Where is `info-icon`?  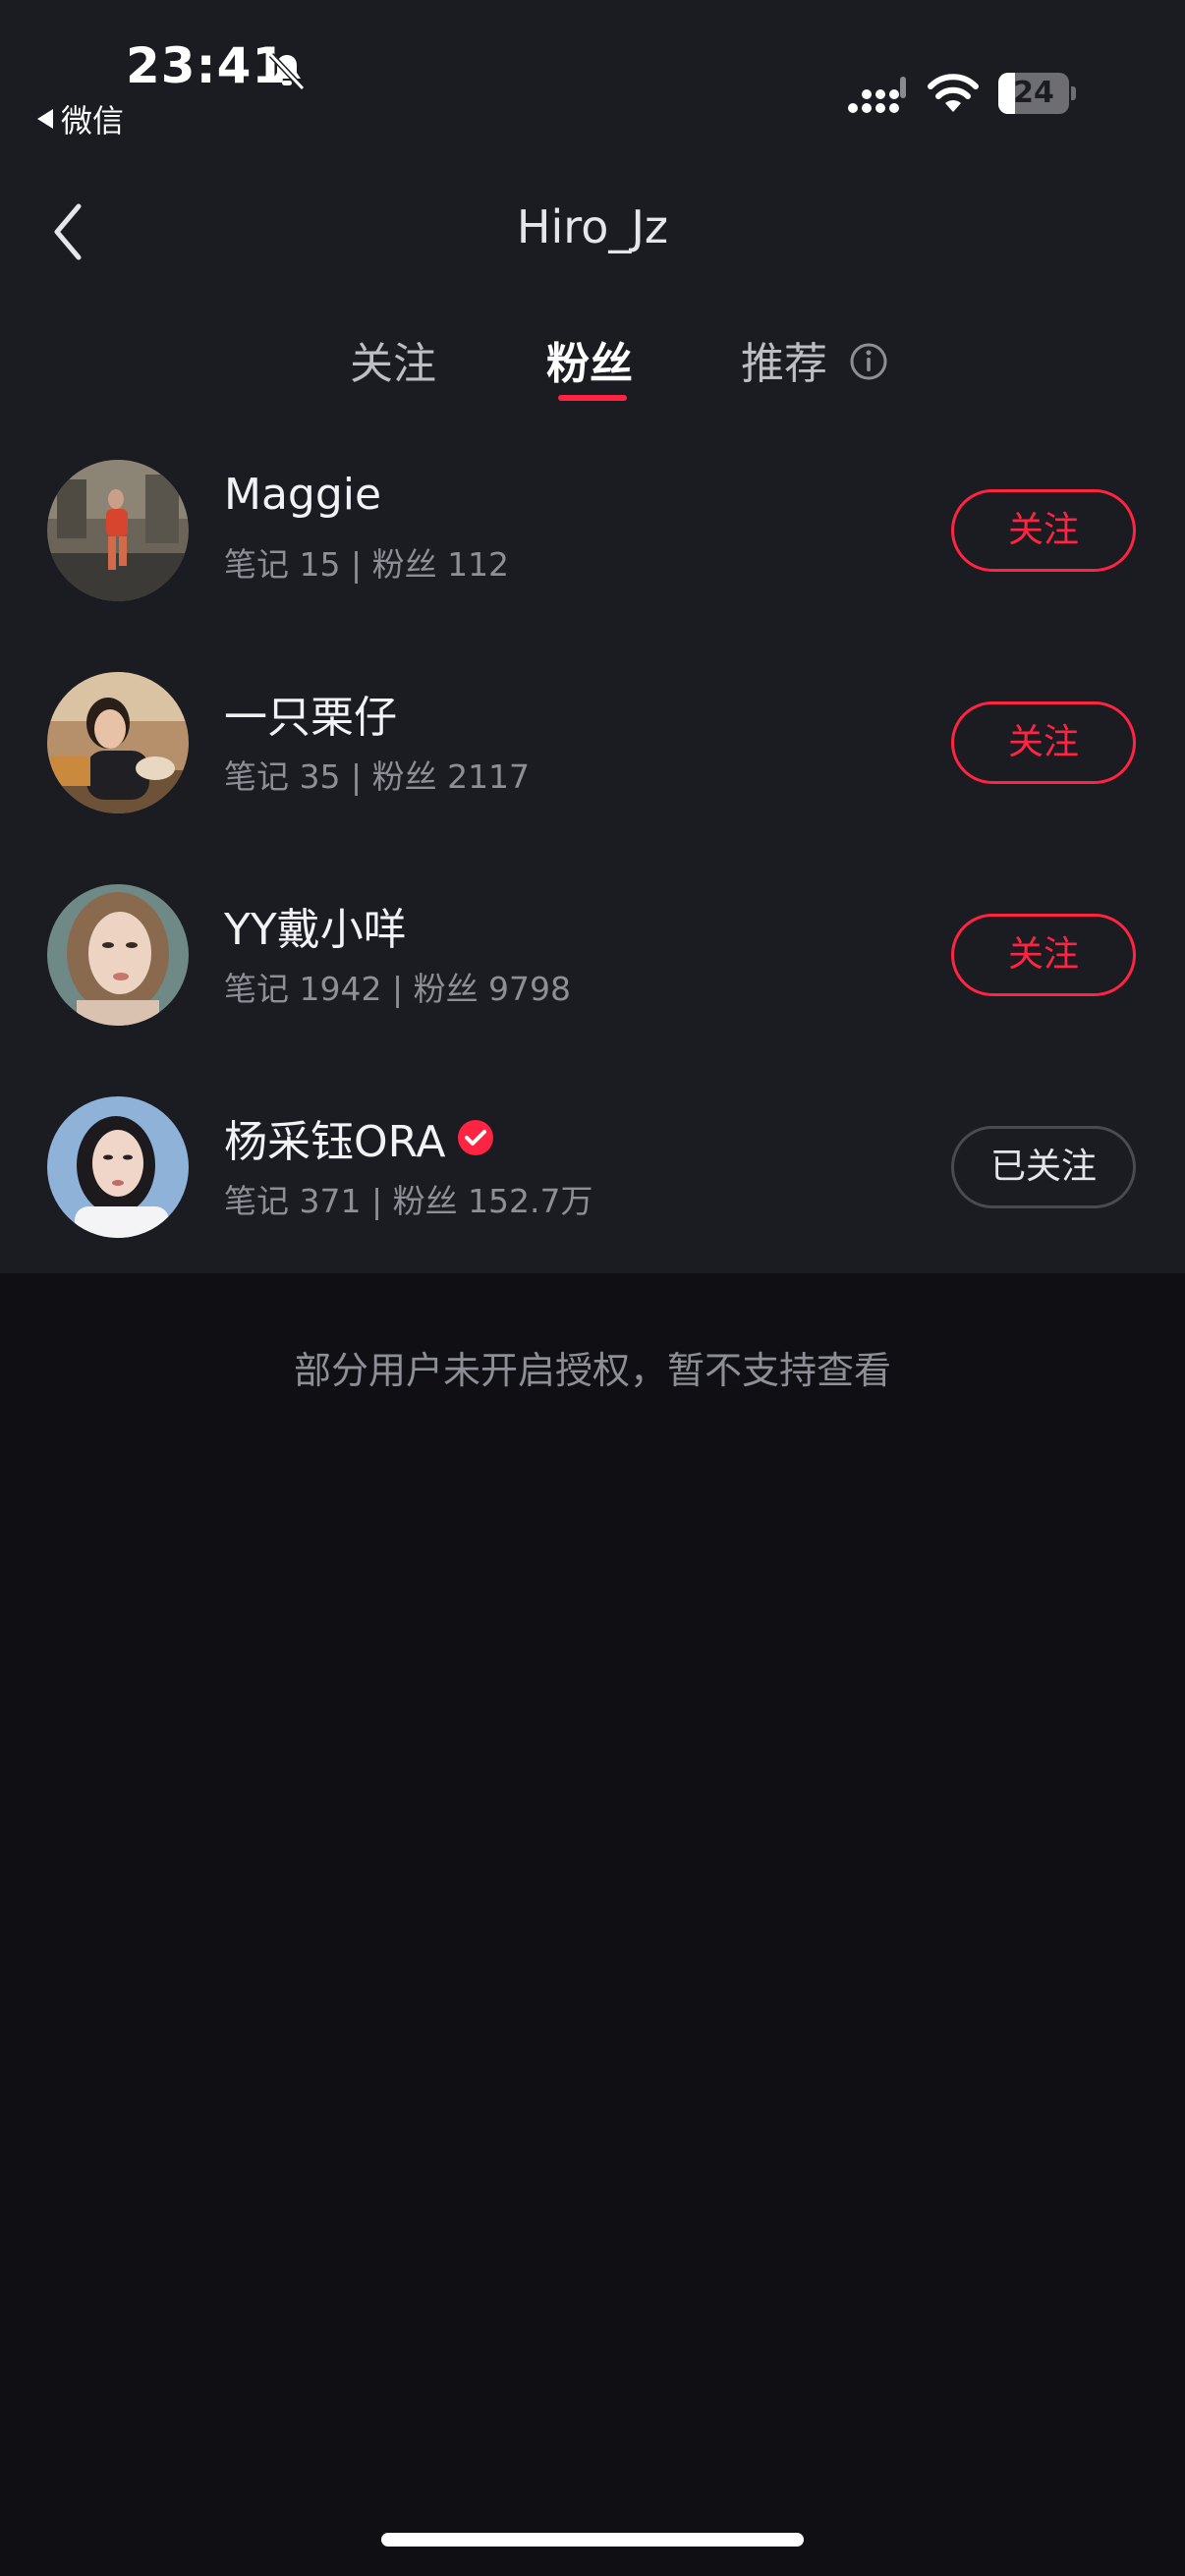
info-icon is located at coordinates (869, 361).